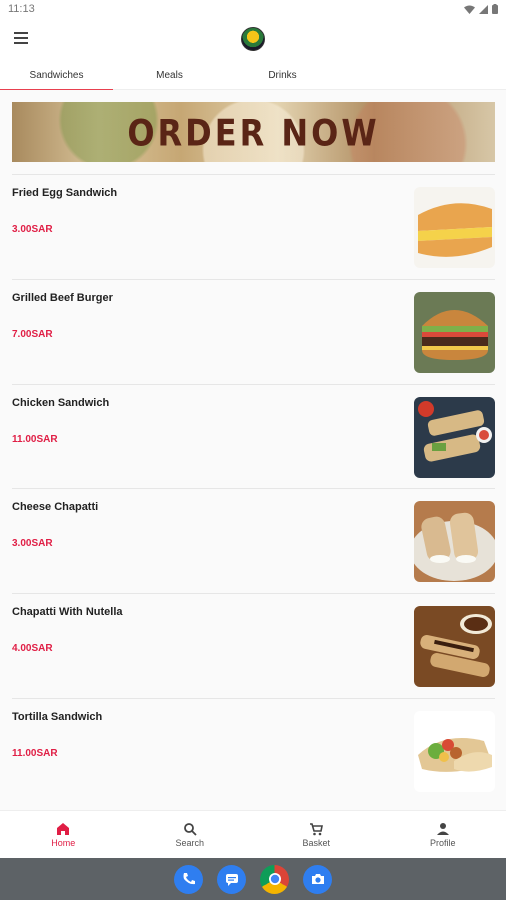 The image size is (506, 900). I want to click on nav-home: Home, so click(63, 834).